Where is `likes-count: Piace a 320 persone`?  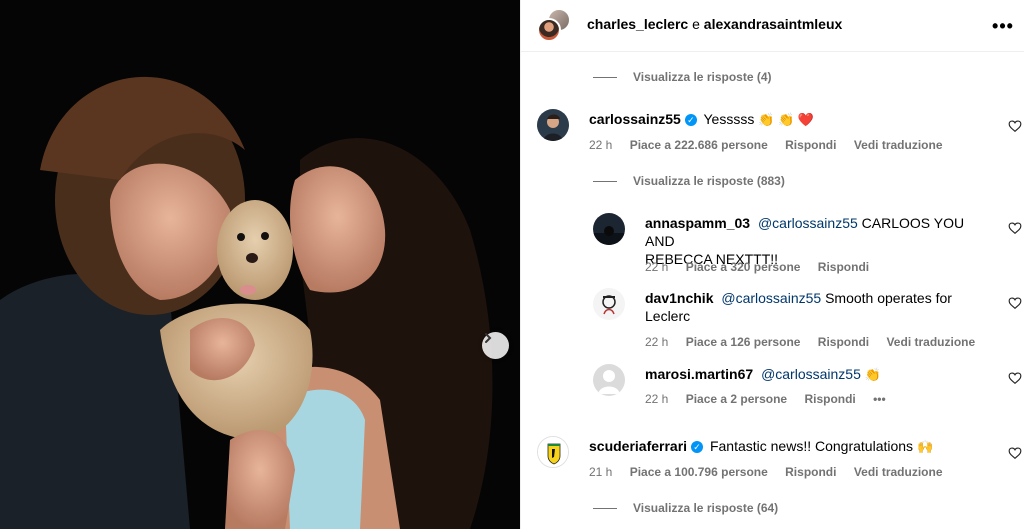 likes-count: Piace a 320 persone is located at coordinates (743, 267).